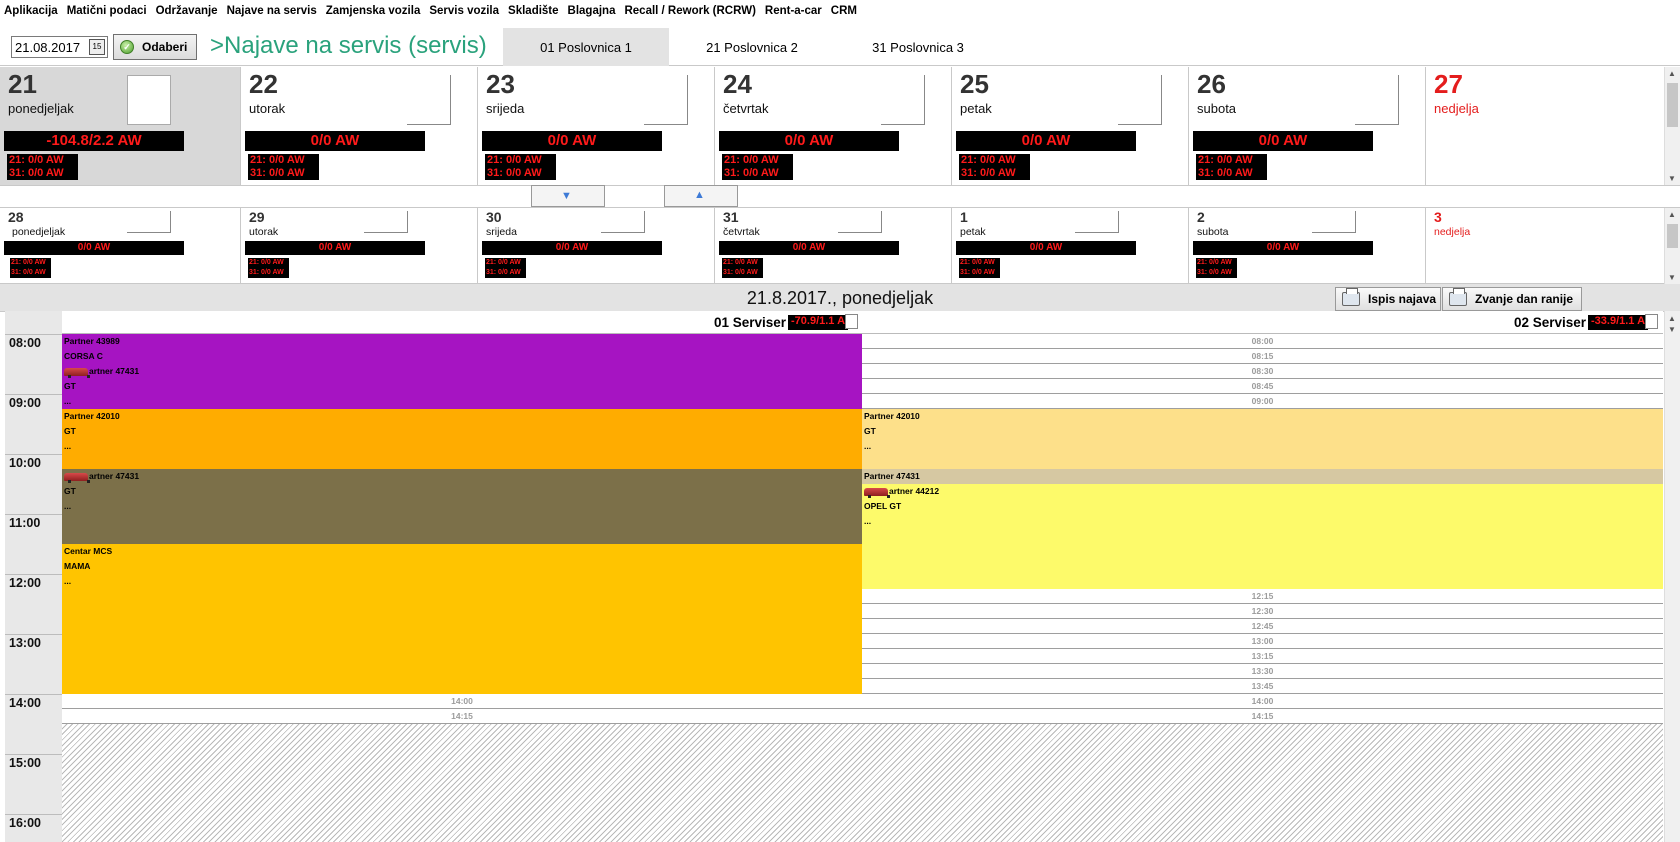  I want to click on day-number: 3, so click(1438, 217).